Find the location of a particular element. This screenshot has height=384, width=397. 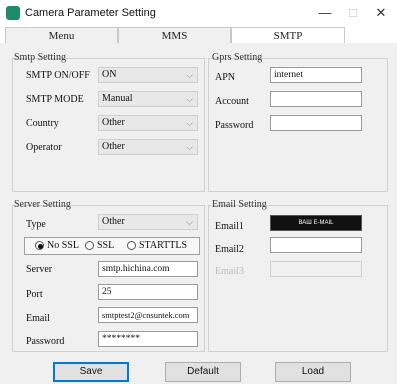

operator-label: Operator is located at coordinates (44, 147).